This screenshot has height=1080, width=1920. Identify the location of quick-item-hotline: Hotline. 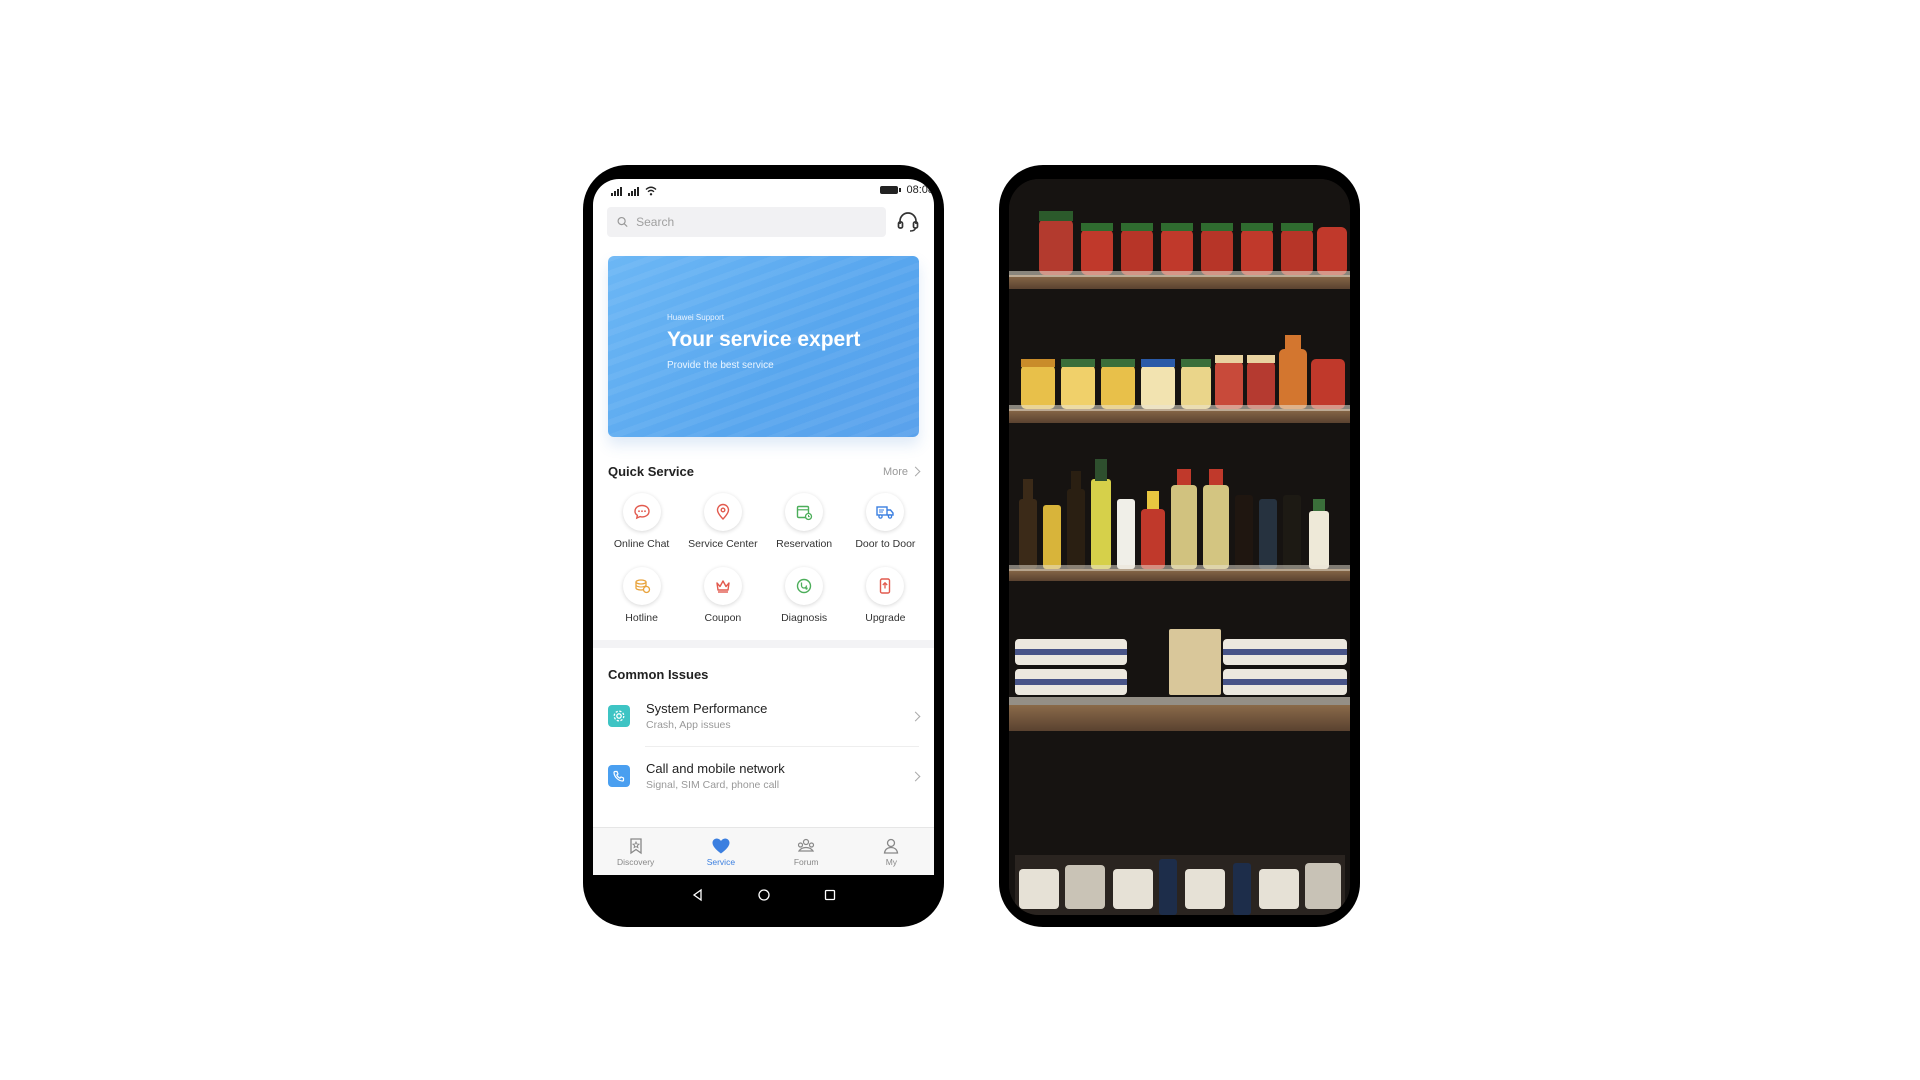
(641, 595).